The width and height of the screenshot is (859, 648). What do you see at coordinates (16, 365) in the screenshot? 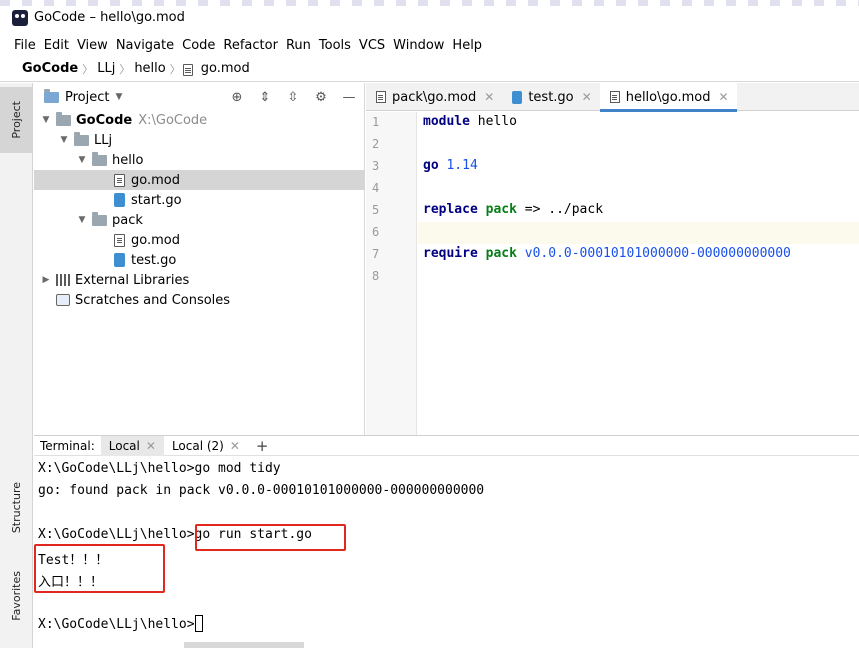
I see `left-tool-strip: Project Structure Favorites` at bounding box center [16, 365].